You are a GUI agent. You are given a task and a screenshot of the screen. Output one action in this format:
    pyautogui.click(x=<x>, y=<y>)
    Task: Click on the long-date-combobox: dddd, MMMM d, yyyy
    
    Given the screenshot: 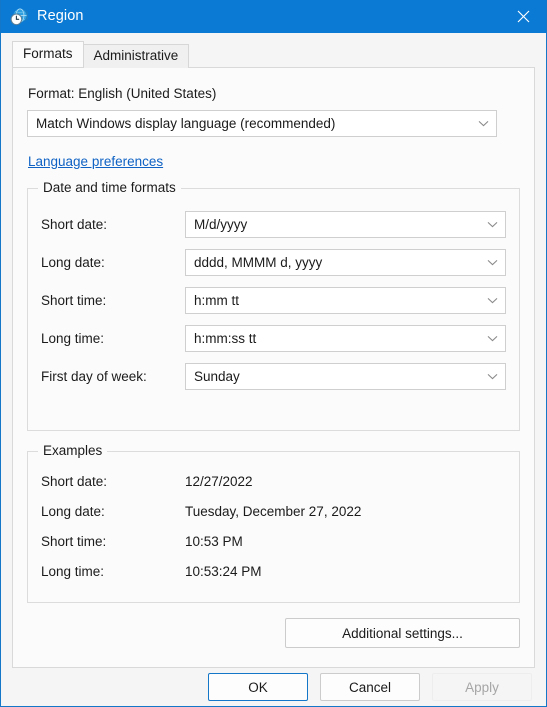 What is the action you would take?
    pyautogui.click(x=345, y=262)
    